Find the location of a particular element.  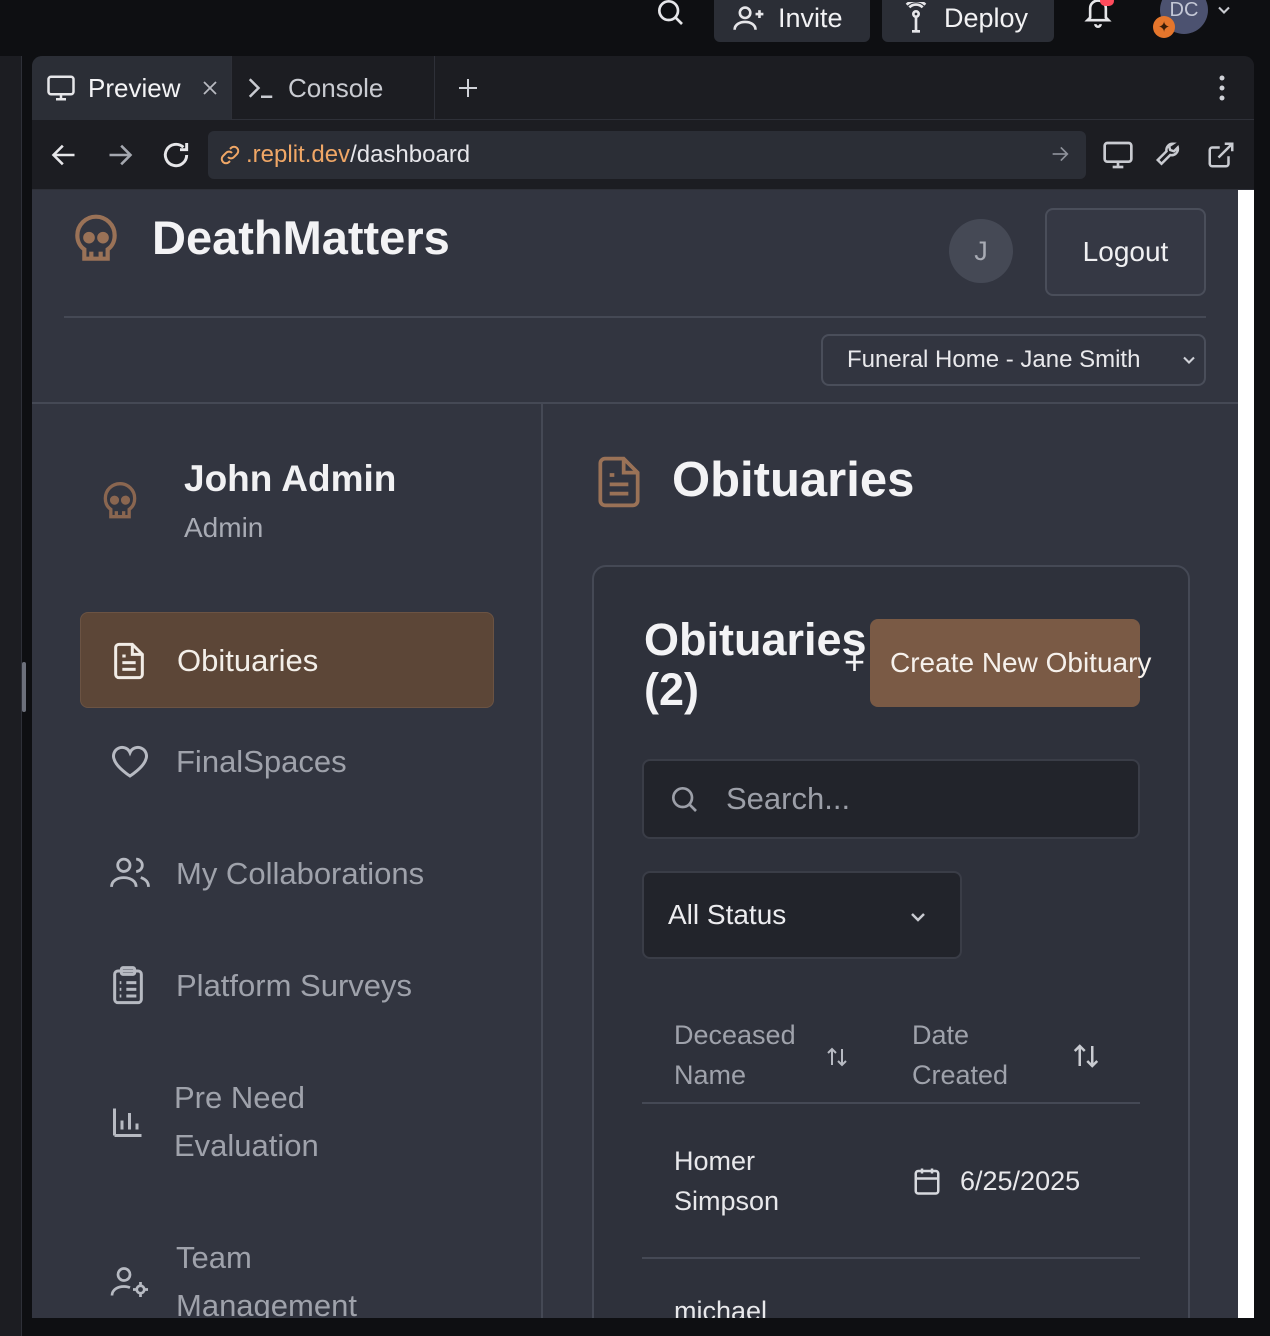

sidebar-item-label-line1: Pre Need is located at coordinates (239, 1097).